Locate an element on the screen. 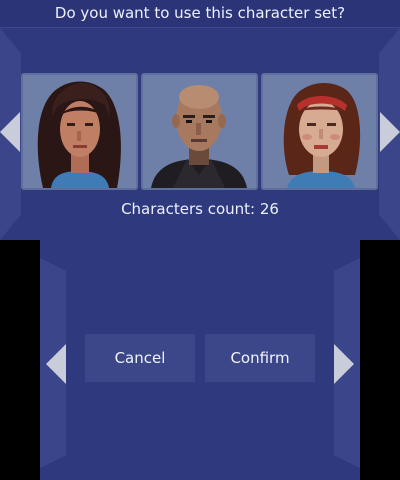 This screenshot has height=480, width=400. characters-count-label: Characters count: 26 is located at coordinates (200, 209).